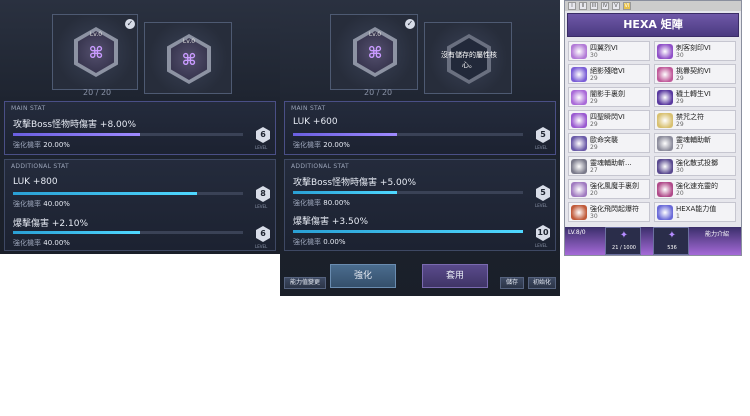 The height and width of the screenshot is (416, 750). I want to click on main-stat-box: MAIN STAT LUK +600 強化機率 20.00% 5 LEVEL, so click(420, 128).